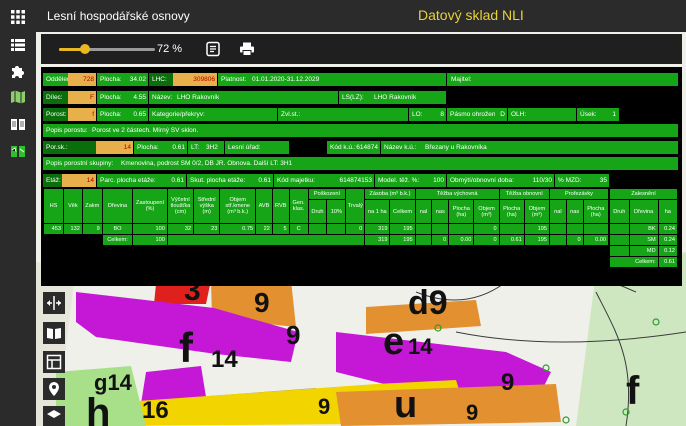 The height and width of the screenshot is (426, 686). I want to click on ls-label: LS(LZ):, so click(355, 97).